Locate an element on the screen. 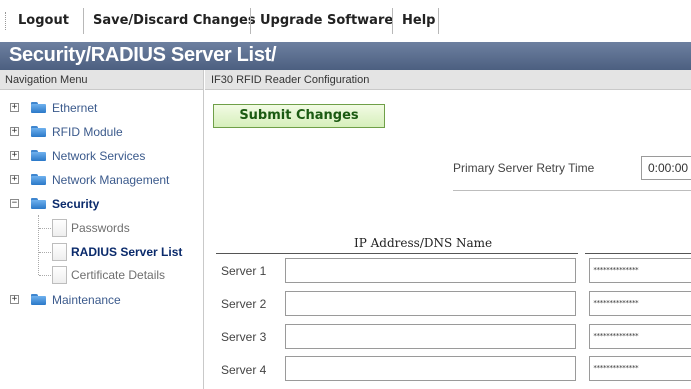 The height and width of the screenshot is (389, 691). server-4-label: Server 4 is located at coordinates (244, 370).